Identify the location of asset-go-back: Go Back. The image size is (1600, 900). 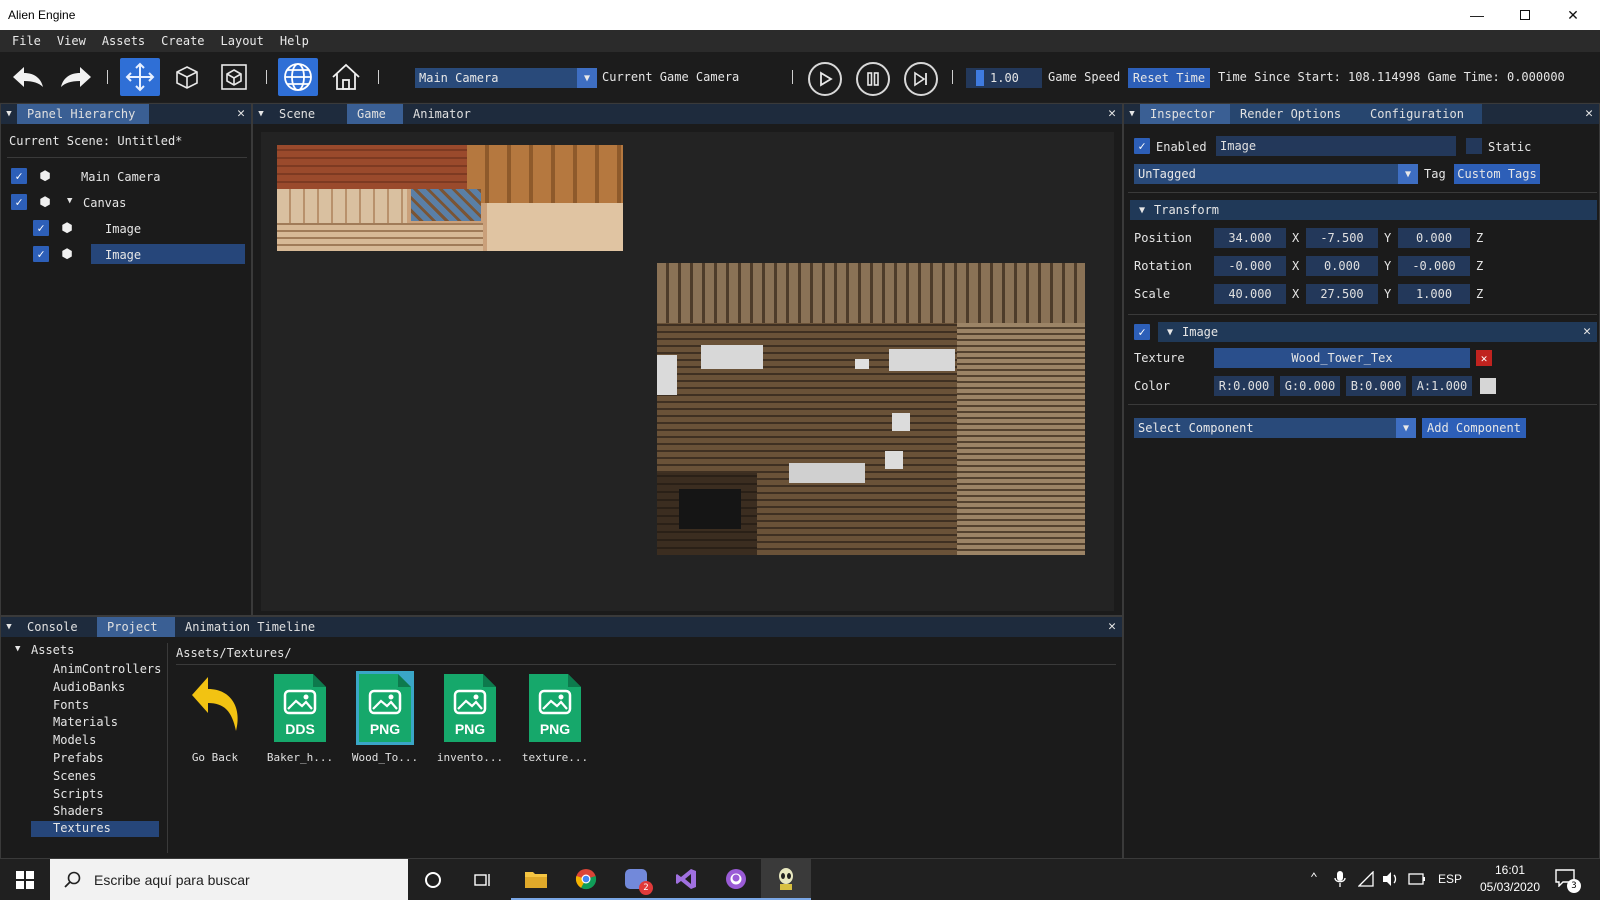
(215, 717).